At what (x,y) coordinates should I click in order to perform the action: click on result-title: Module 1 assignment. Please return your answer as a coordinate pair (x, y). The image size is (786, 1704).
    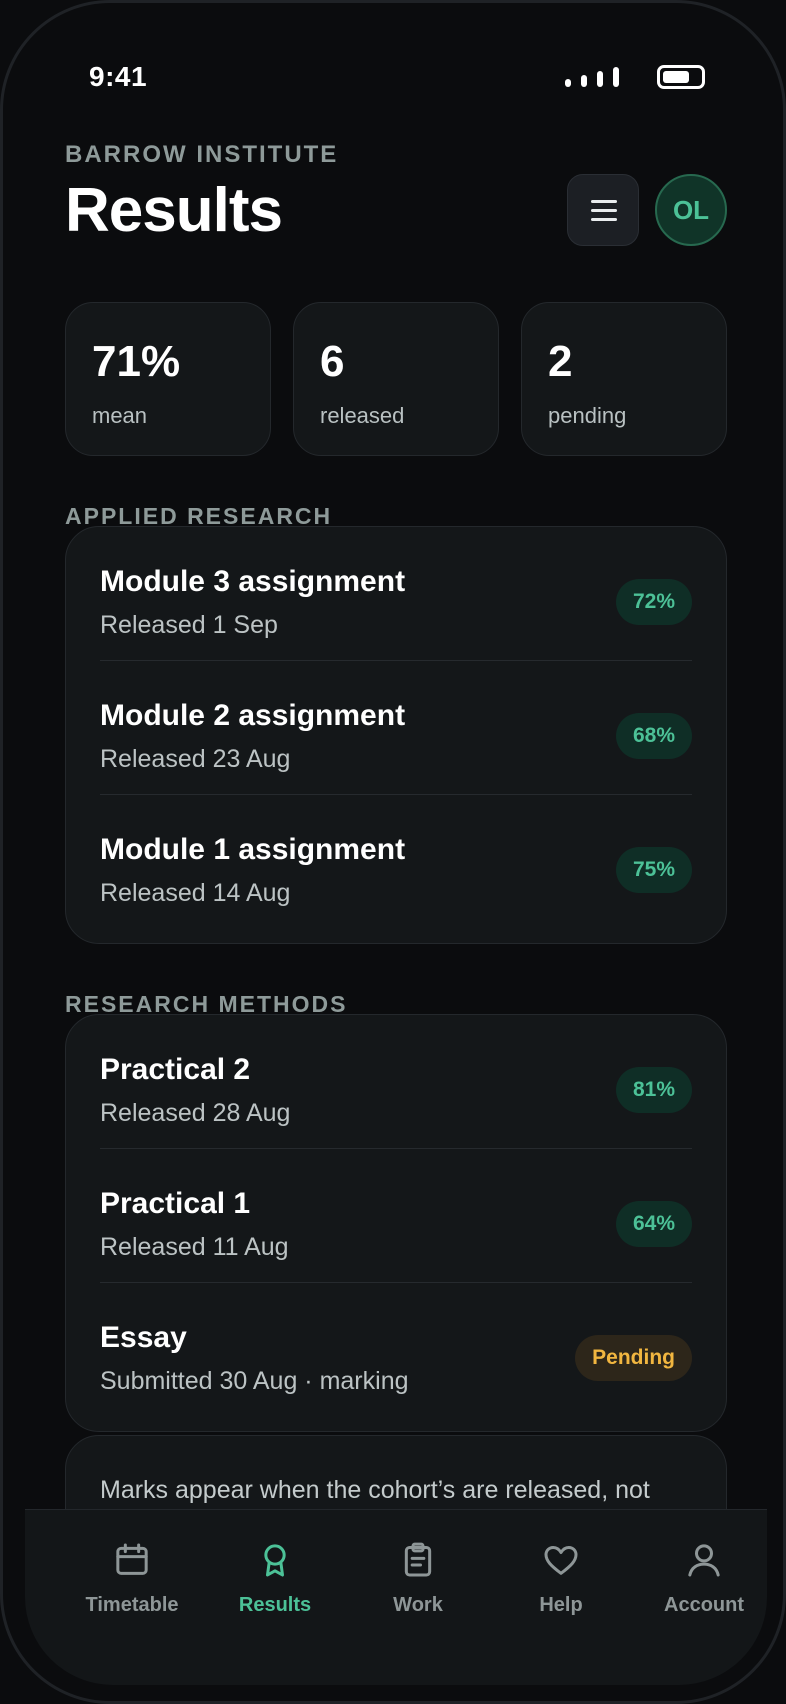
    Looking at the image, I should click on (253, 849).